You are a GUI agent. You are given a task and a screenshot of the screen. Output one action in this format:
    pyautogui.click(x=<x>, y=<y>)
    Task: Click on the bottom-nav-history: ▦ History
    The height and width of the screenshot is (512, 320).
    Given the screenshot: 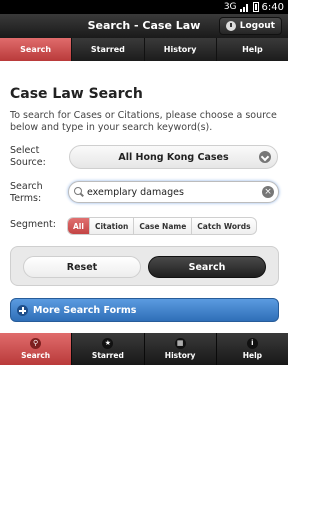 What is the action you would take?
    pyautogui.click(x=180, y=349)
    